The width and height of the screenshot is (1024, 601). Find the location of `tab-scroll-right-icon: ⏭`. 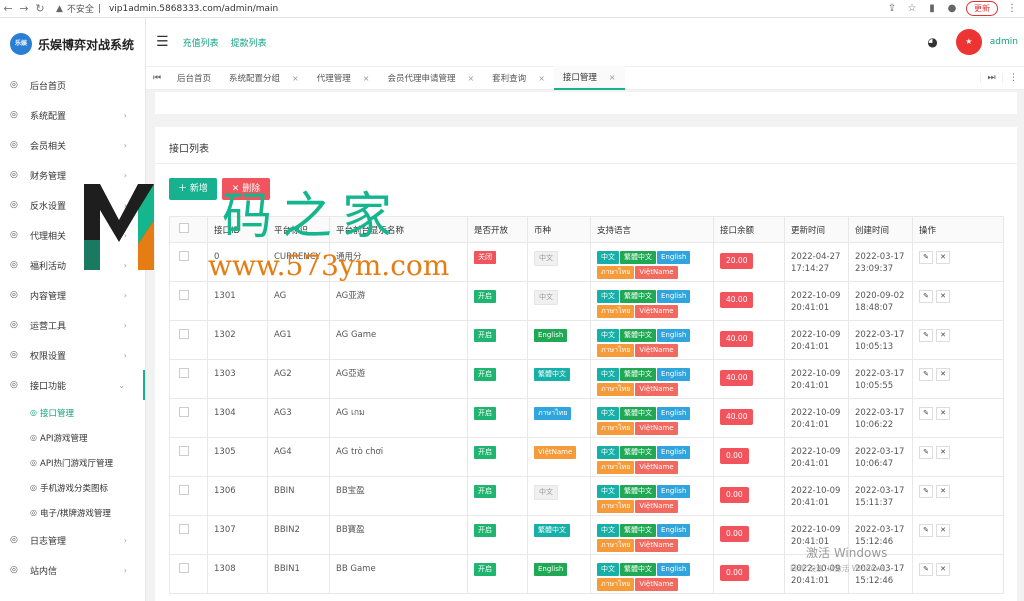

tab-scroll-right-icon: ⏭ is located at coordinates (991, 78).